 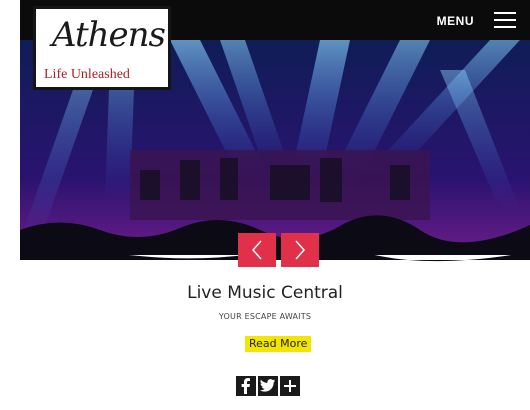 I want to click on chevron-right-icon, so click(x=300, y=250).